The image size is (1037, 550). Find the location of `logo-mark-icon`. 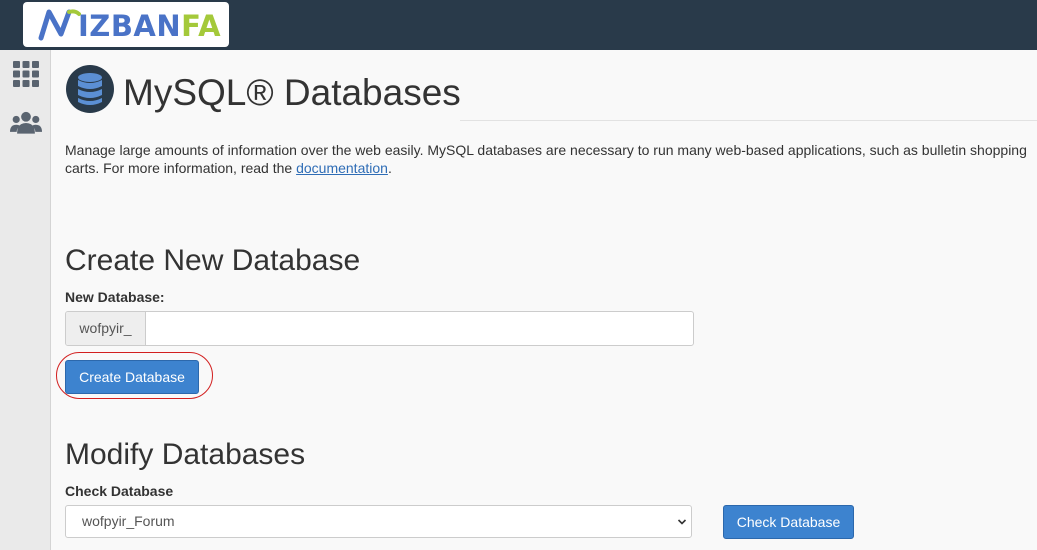

logo-mark-icon is located at coordinates (59, 25).